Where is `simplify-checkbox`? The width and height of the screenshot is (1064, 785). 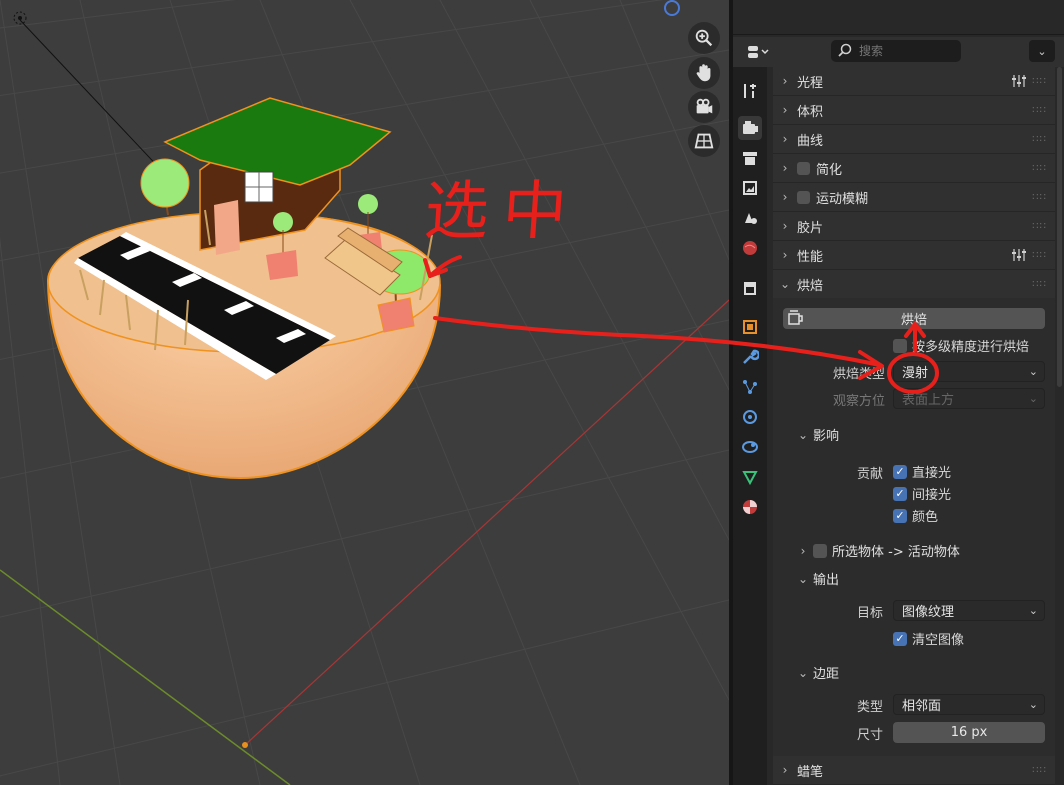
simplify-checkbox is located at coordinates (803, 168).